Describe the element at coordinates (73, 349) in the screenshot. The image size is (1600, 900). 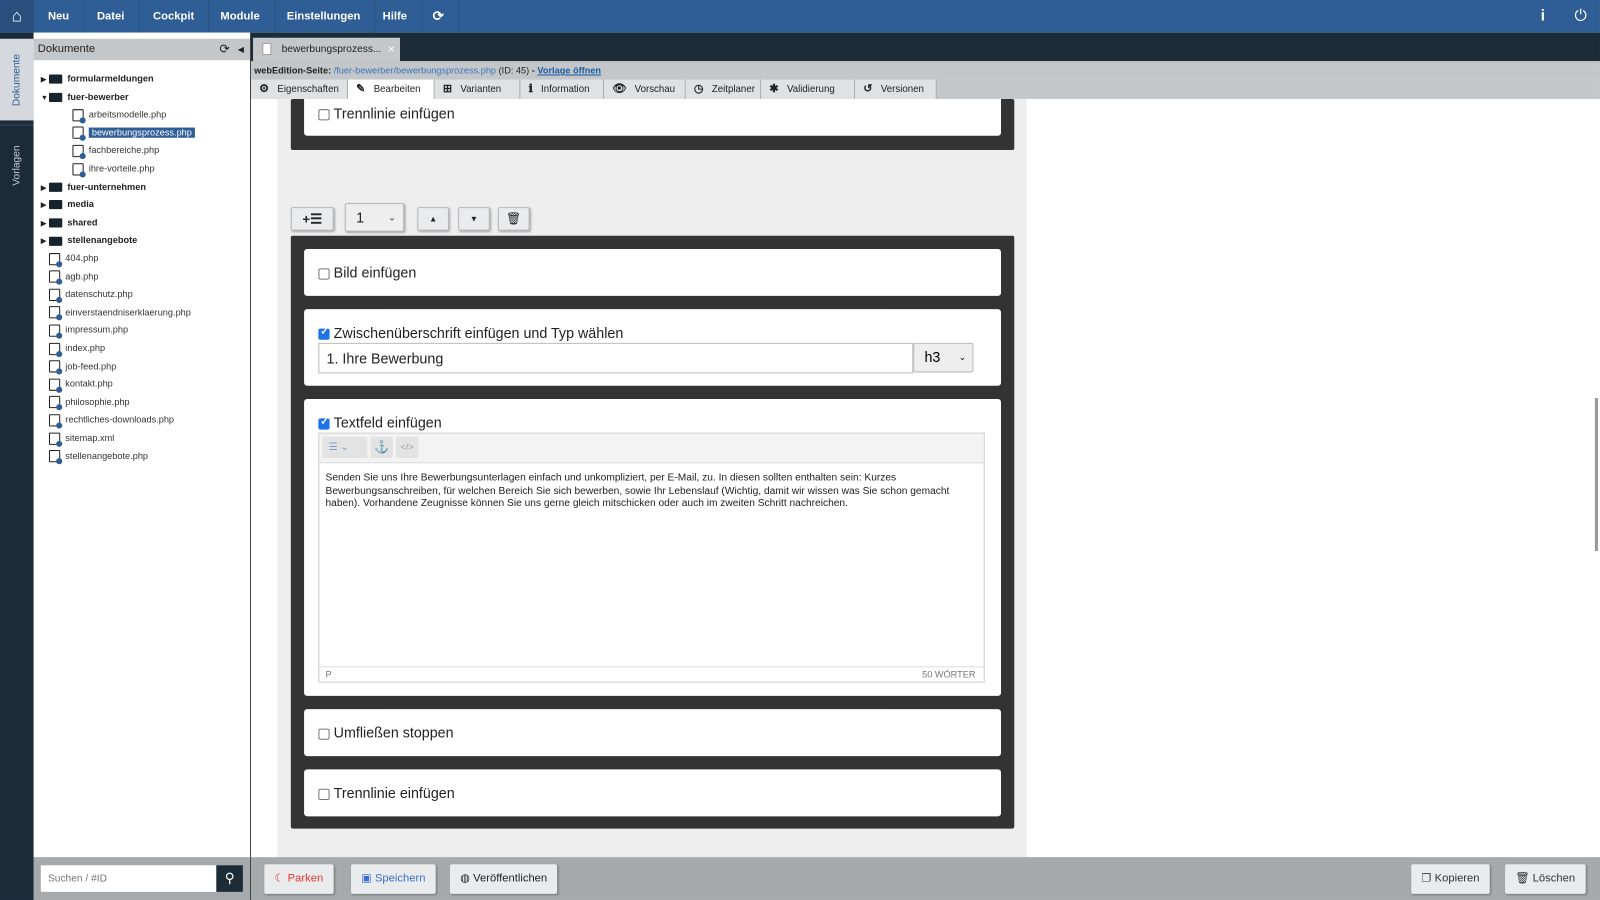
I see `tree-item: index.php` at that location.